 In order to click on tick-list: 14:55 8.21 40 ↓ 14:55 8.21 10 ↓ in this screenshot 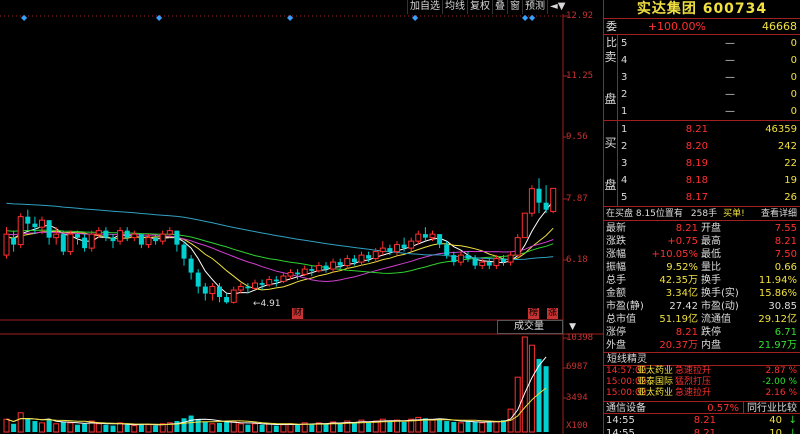, I will do `click(702, 424)`.